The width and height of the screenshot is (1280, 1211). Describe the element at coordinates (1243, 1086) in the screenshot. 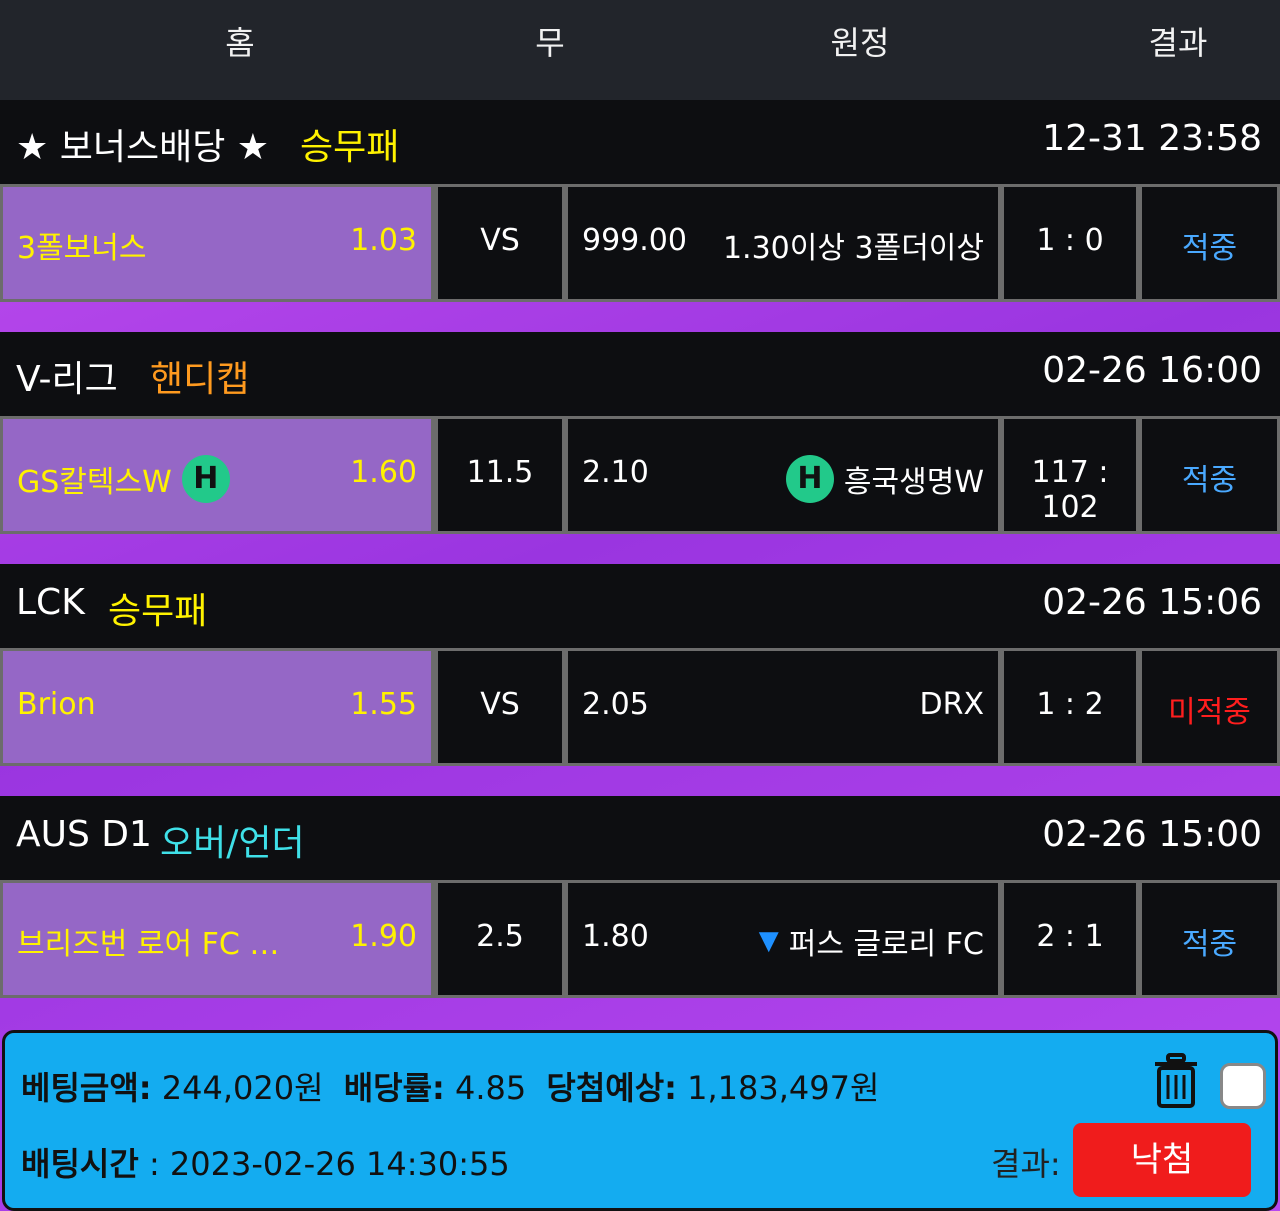

I see `select-checkbox` at that location.